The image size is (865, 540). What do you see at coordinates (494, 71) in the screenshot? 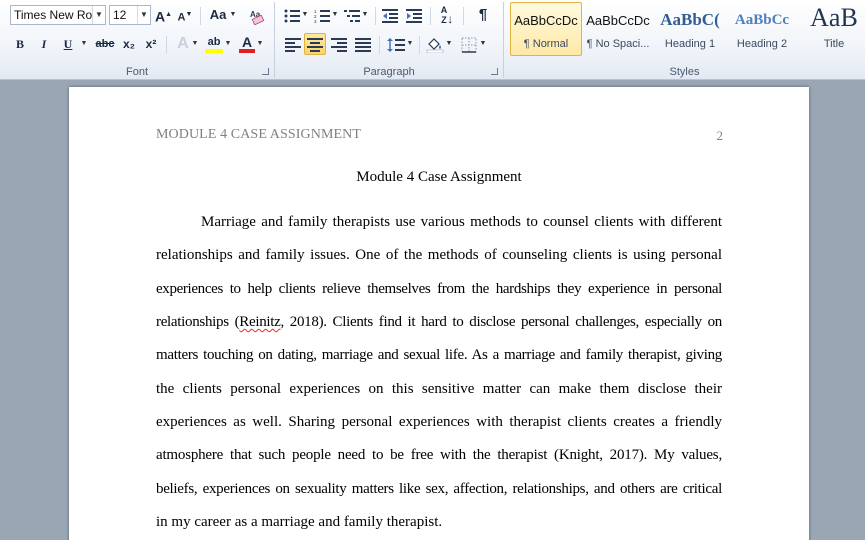
I see `paragraph-dialog-launcher-icon` at bounding box center [494, 71].